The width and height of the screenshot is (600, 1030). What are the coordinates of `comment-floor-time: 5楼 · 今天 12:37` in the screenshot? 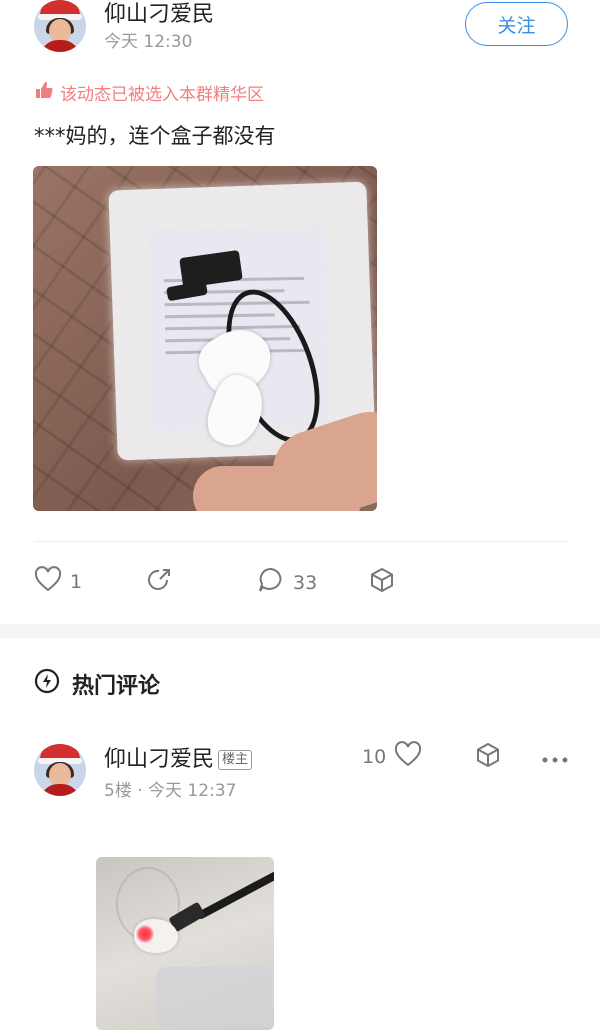 It's located at (170, 791).